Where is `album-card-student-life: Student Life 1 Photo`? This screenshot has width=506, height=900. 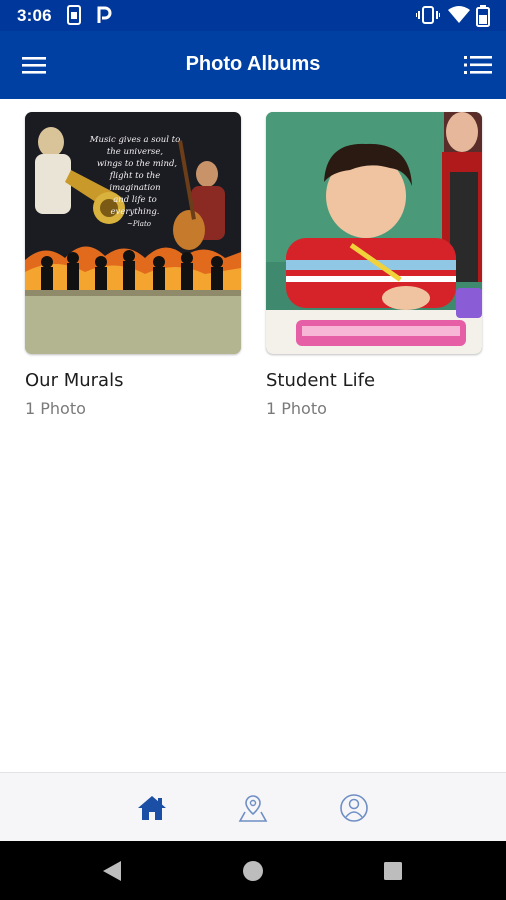 album-card-student-life: Student Life 1 Photo is located at coordinates (374, 265).